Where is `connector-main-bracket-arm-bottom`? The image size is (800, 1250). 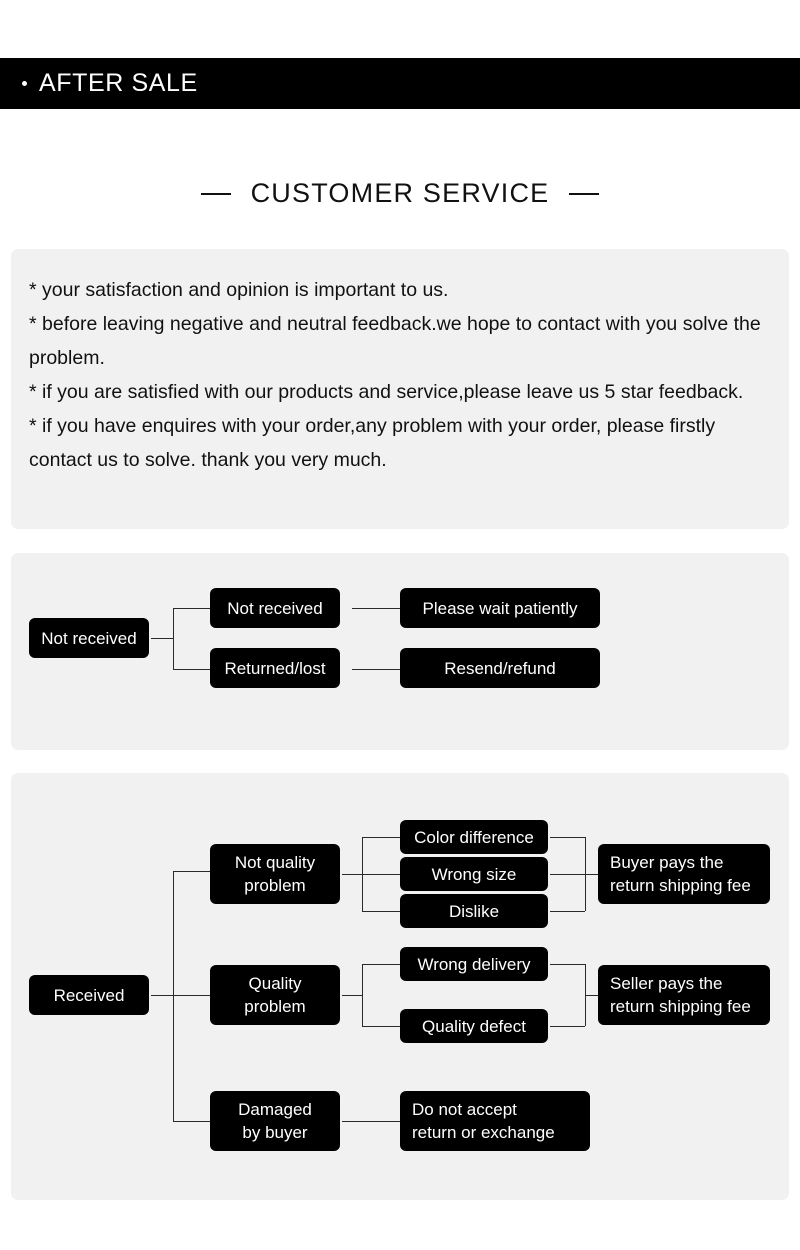 connector-main-bracket-arm-bottom is located at coordinates (191, 1121).